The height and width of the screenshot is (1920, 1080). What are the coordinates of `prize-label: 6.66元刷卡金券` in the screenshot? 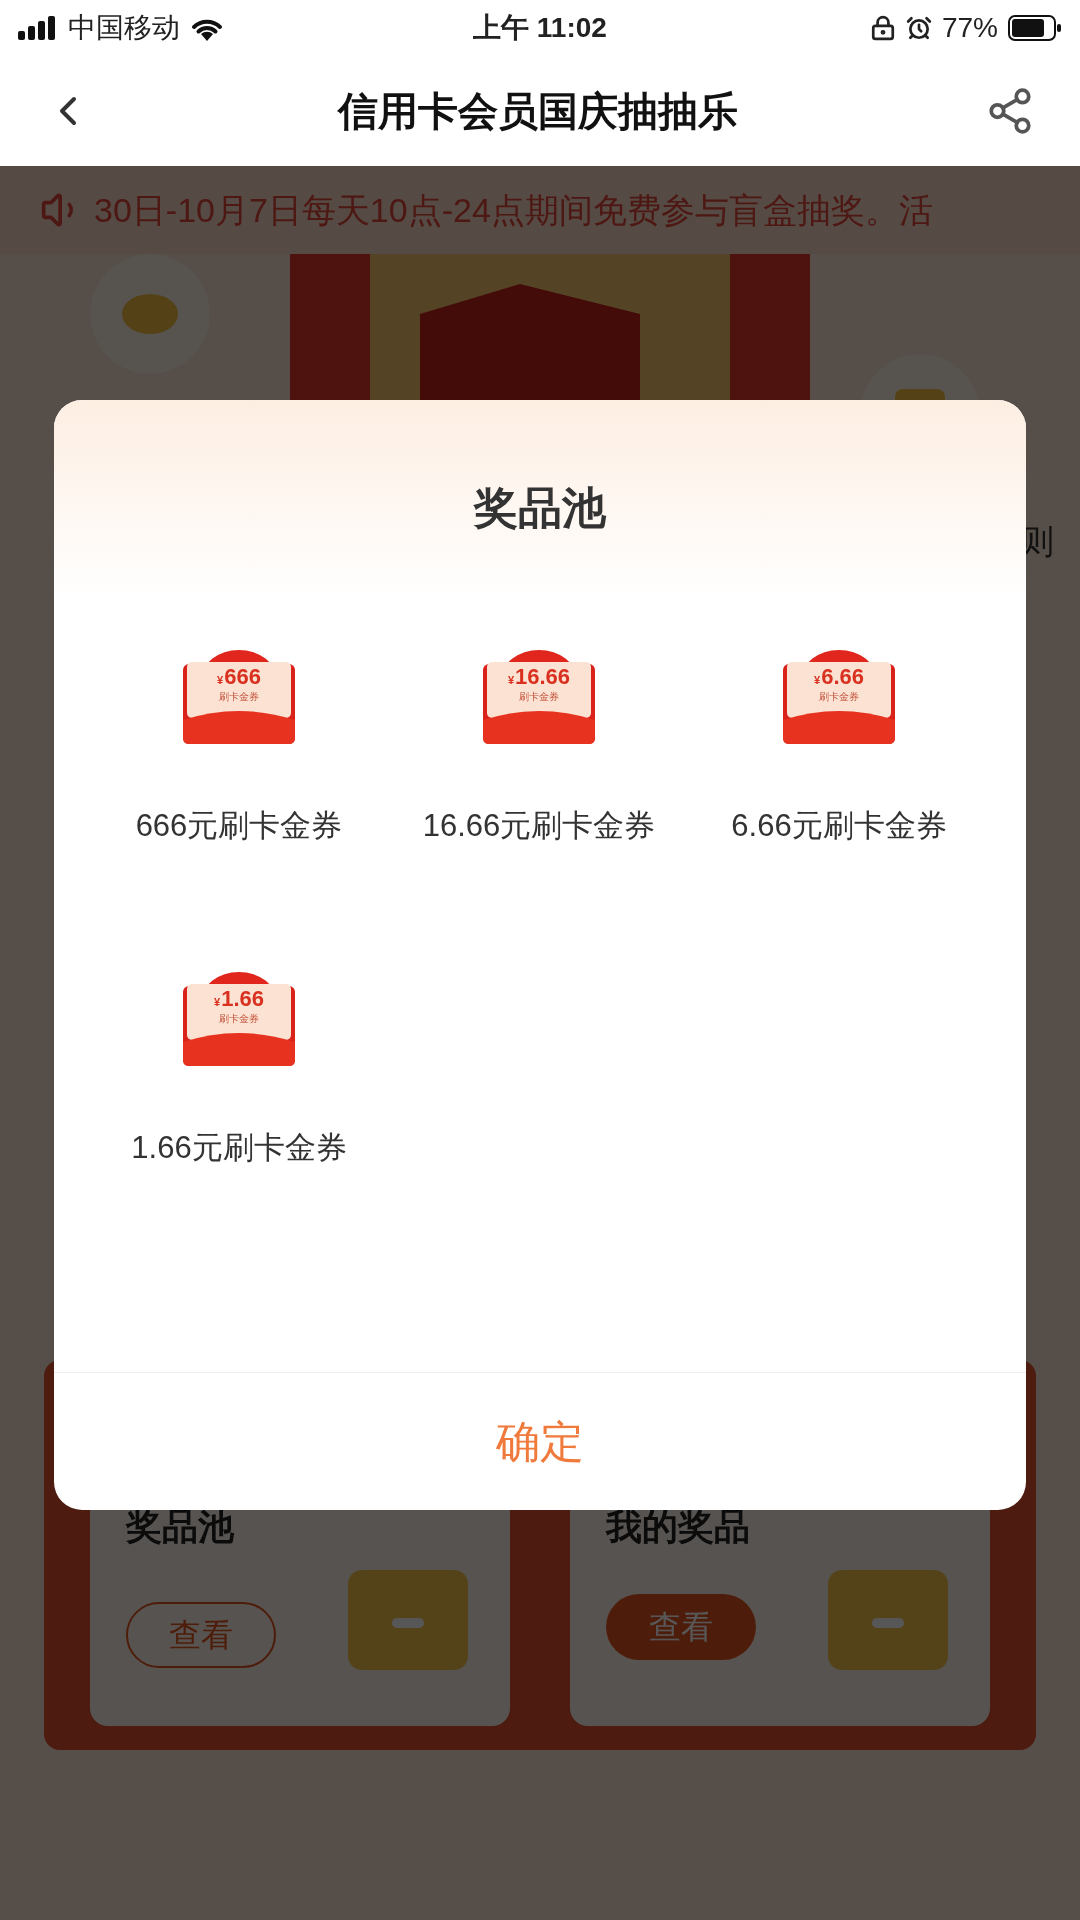 It's located at (839, 826).